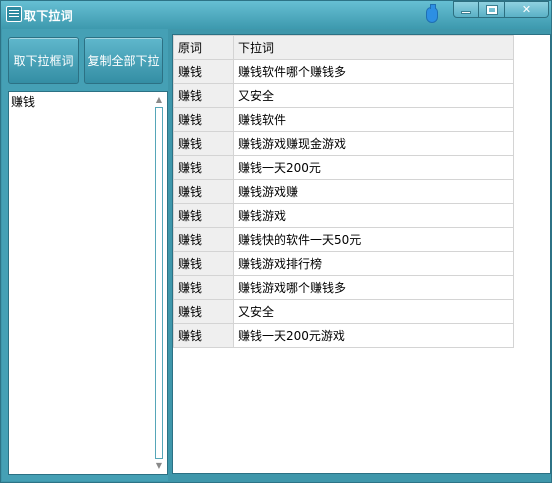 The image size is (552, 483). I want to click on cell-suggestion: 赚钱软件哪个赚钱多, so click(373, 71).